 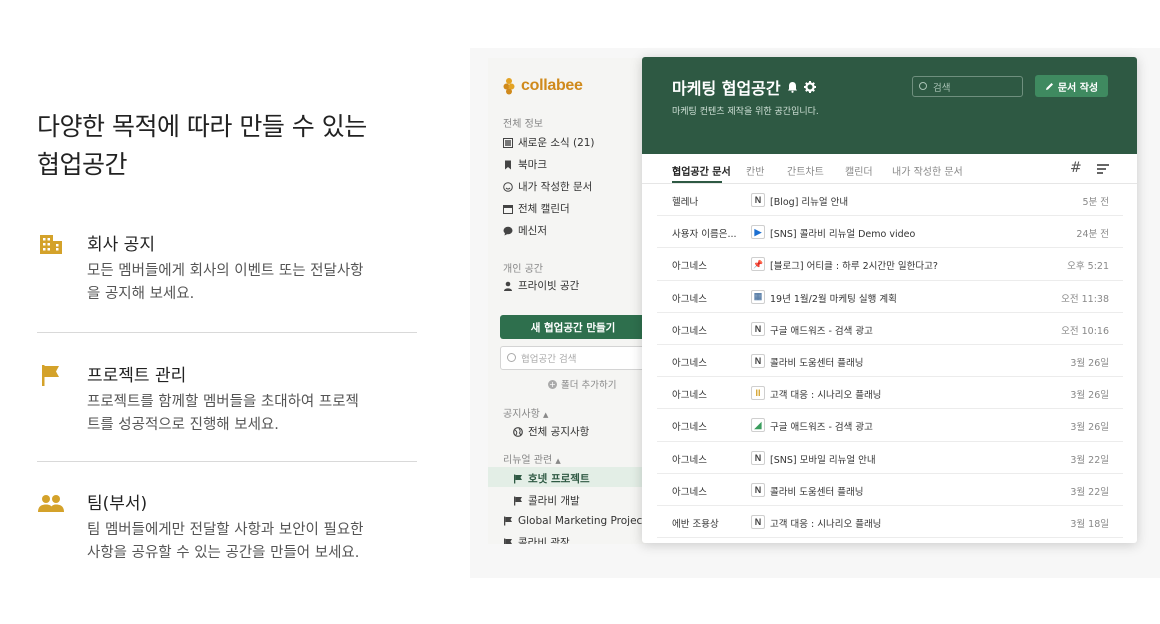 I want to click on feature-desc-line: 을 공지해 보세요., so click(x=141, y=294).